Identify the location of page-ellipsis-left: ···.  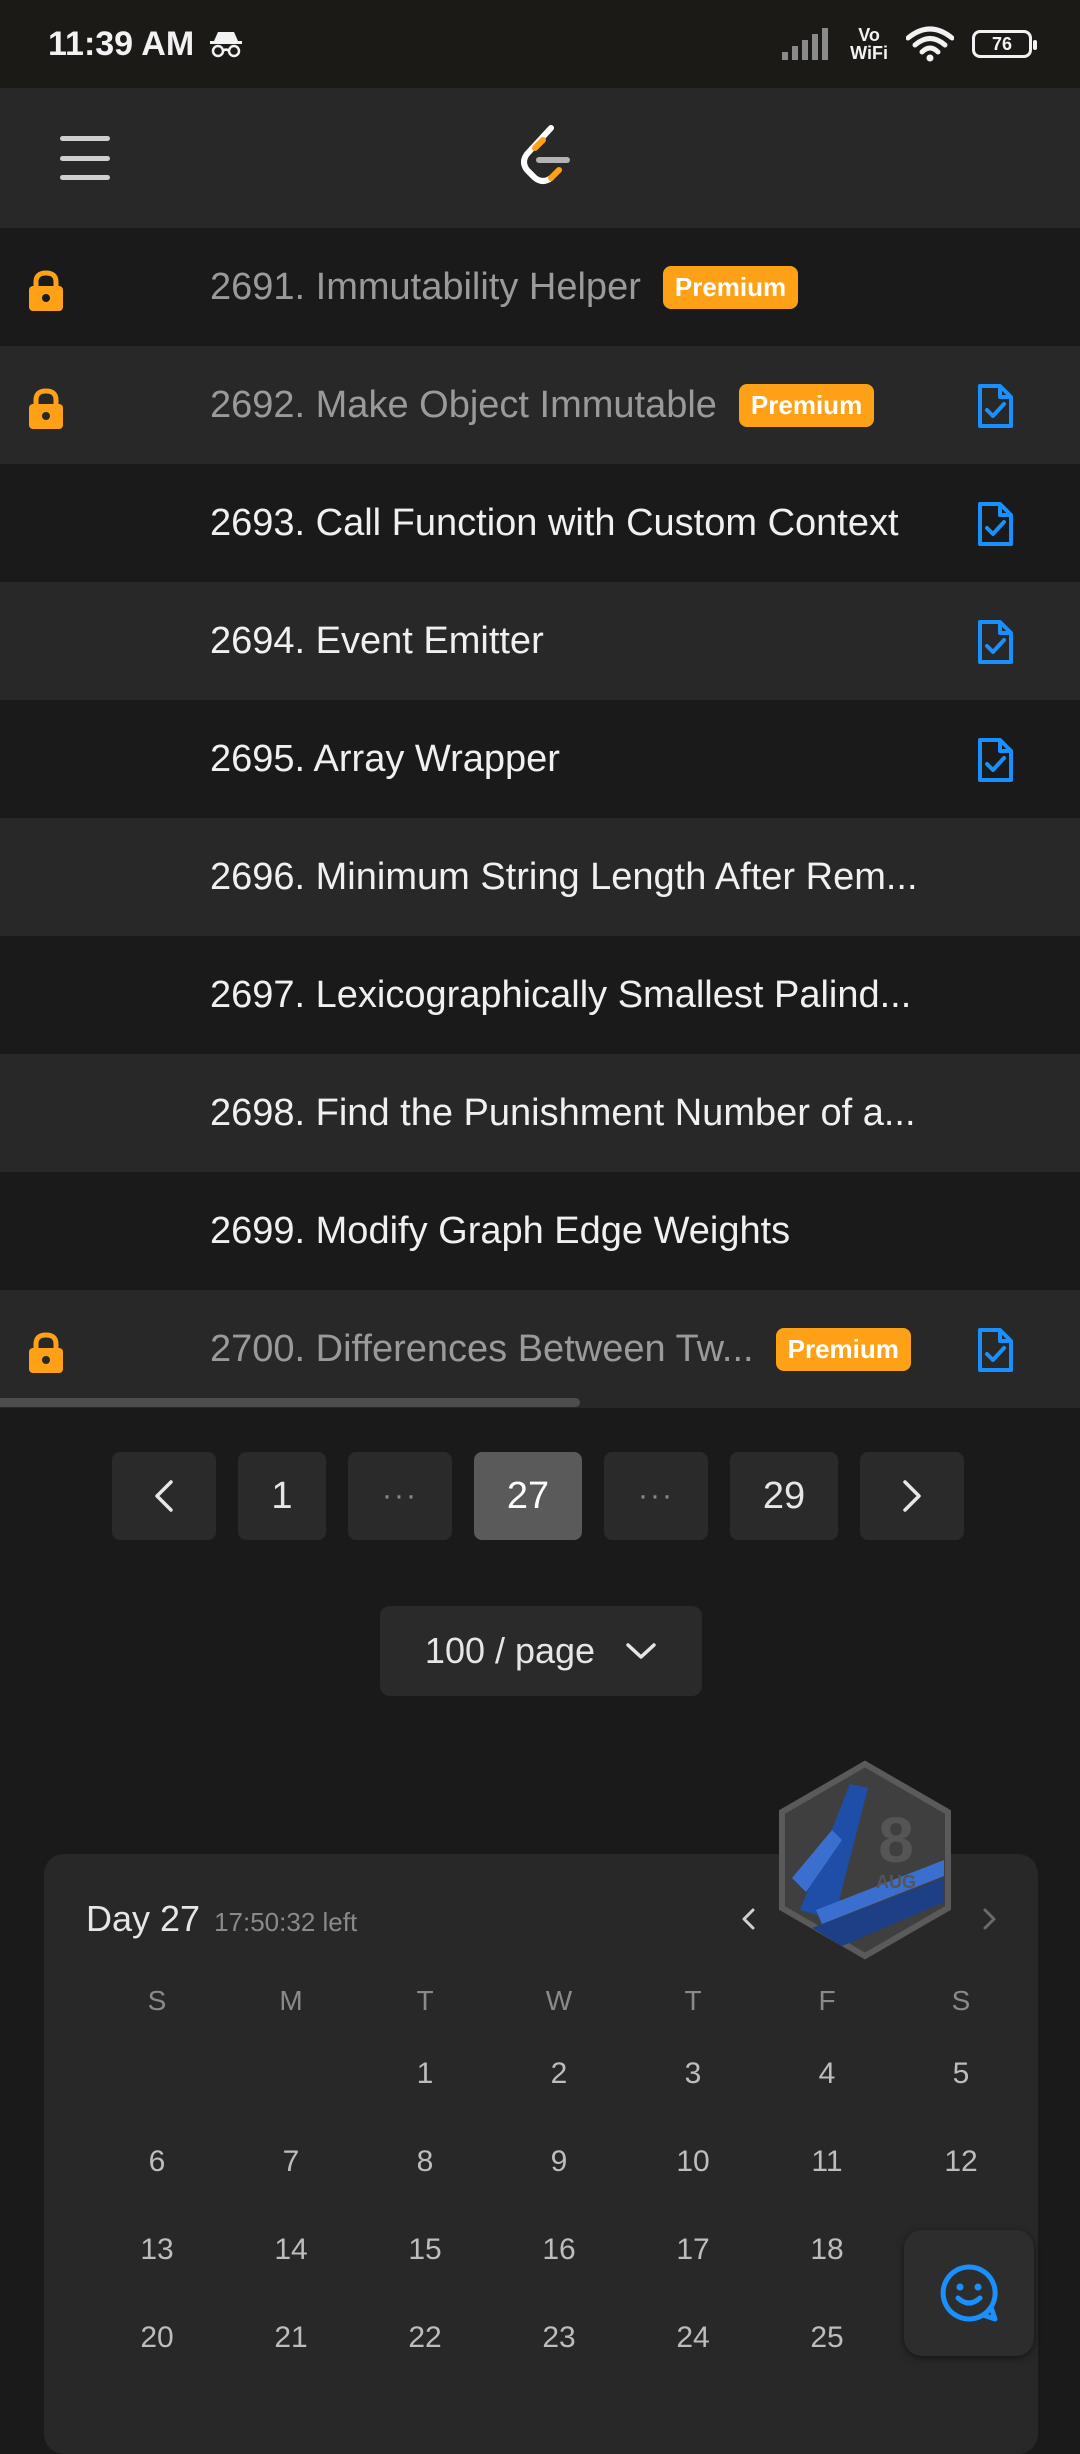
(400, 1496).